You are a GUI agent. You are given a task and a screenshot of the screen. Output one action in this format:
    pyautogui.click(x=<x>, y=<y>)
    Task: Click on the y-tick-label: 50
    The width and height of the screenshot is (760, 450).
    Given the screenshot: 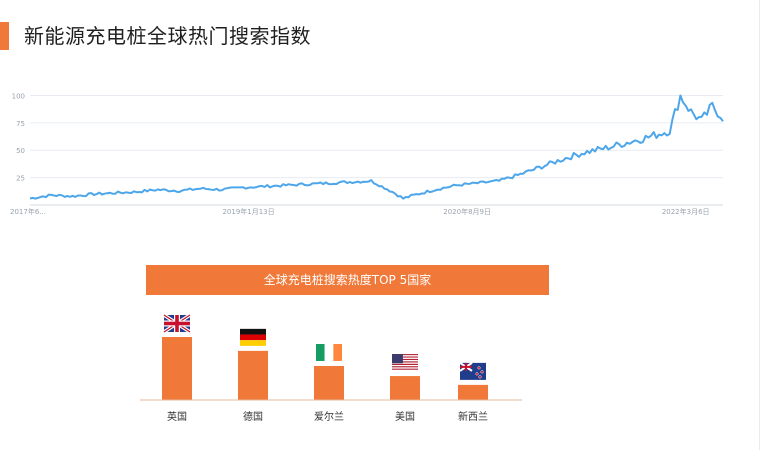 What is the action you would take?
    pyautogui.click(x=20, y=151)
    